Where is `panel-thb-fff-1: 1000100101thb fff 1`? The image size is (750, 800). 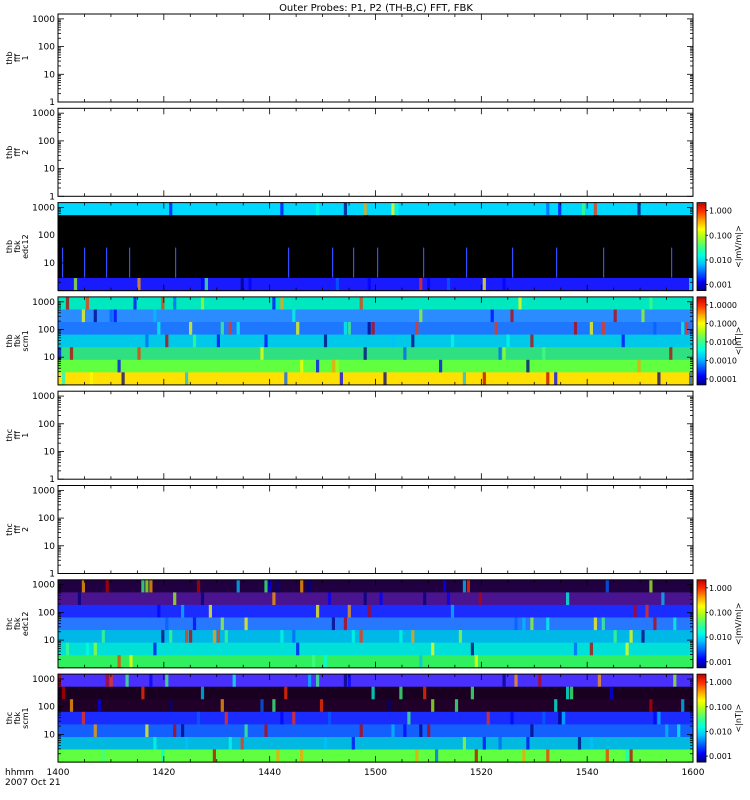 panel-thb-fff-1: 1000100101thb fff 1 is located at coordinates (349, 60).